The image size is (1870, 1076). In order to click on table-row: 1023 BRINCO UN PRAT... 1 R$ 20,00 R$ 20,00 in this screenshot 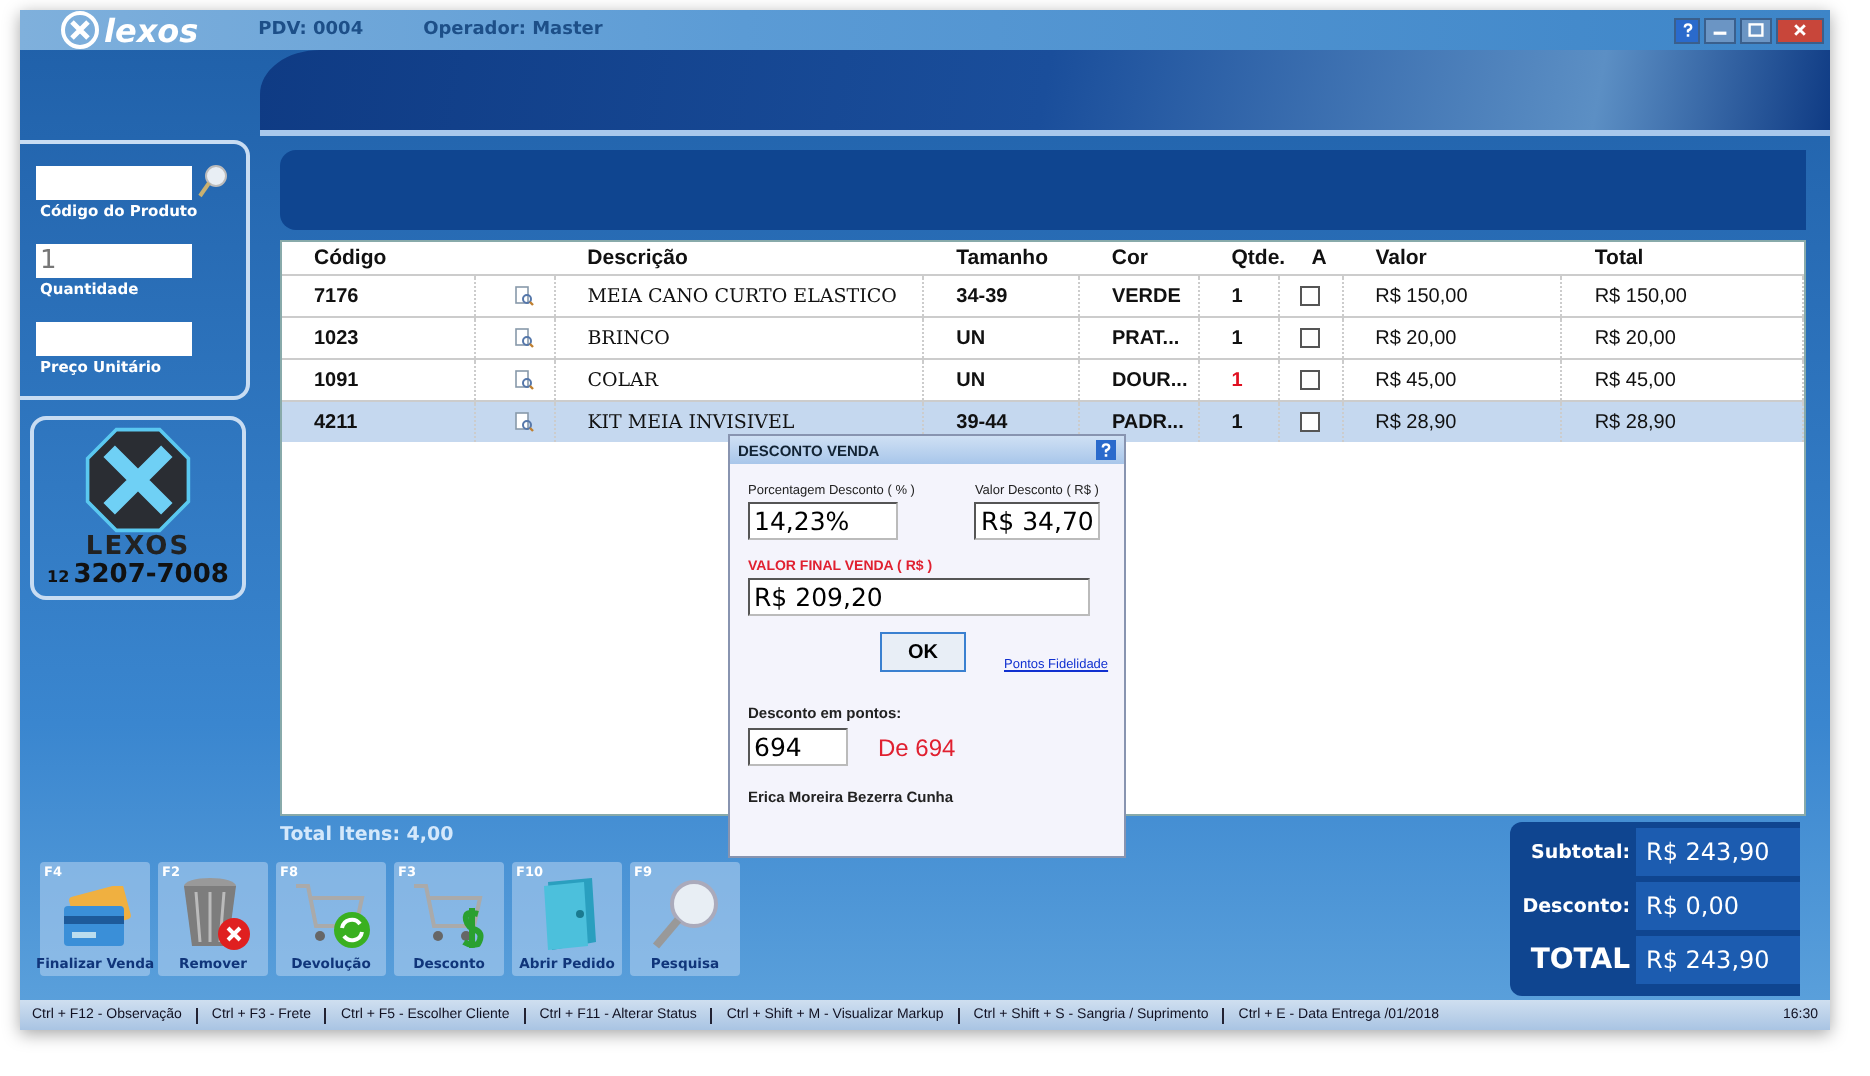, I will do `click(1043, 337)`.